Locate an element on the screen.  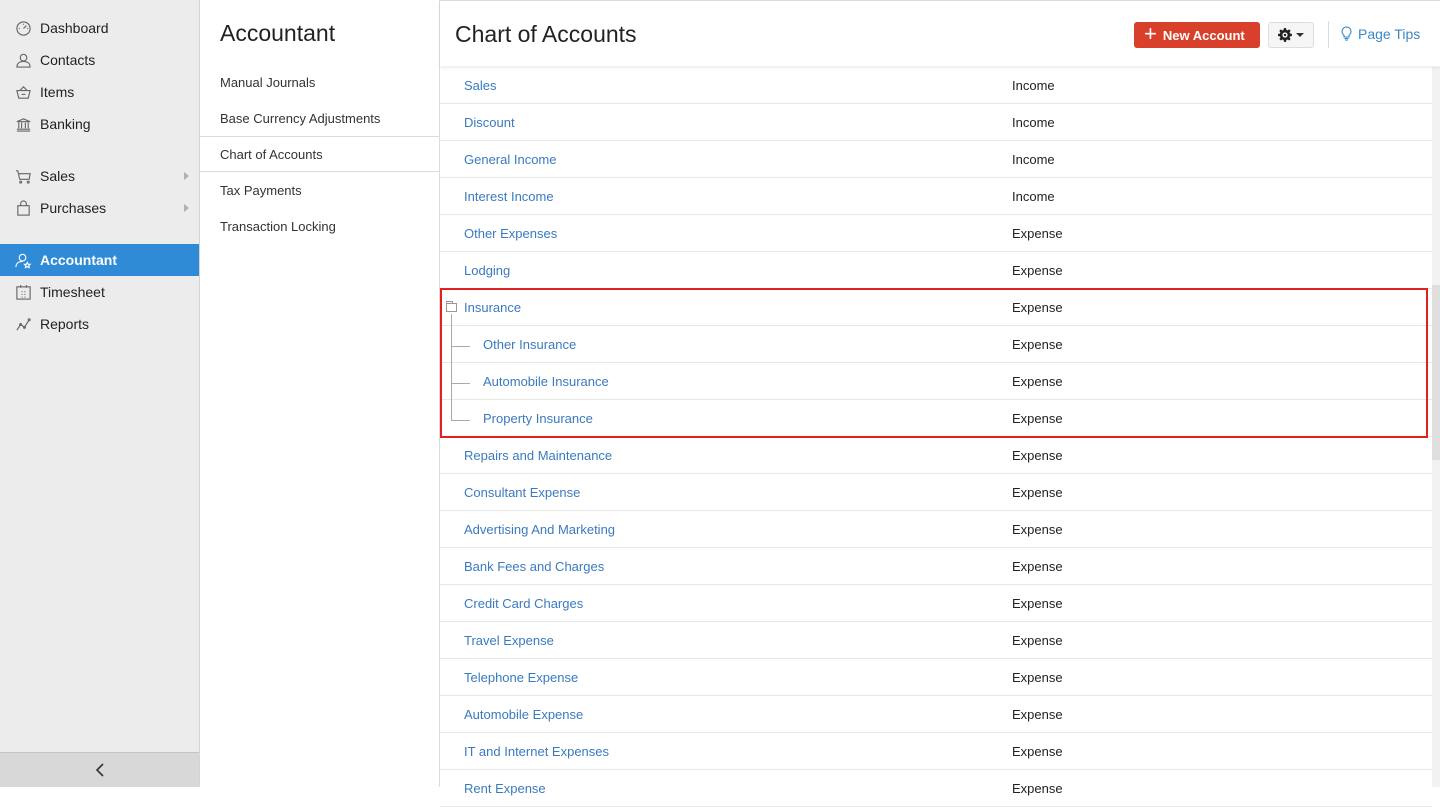
account-name-link: General Income is located at coordinates (510, 159).